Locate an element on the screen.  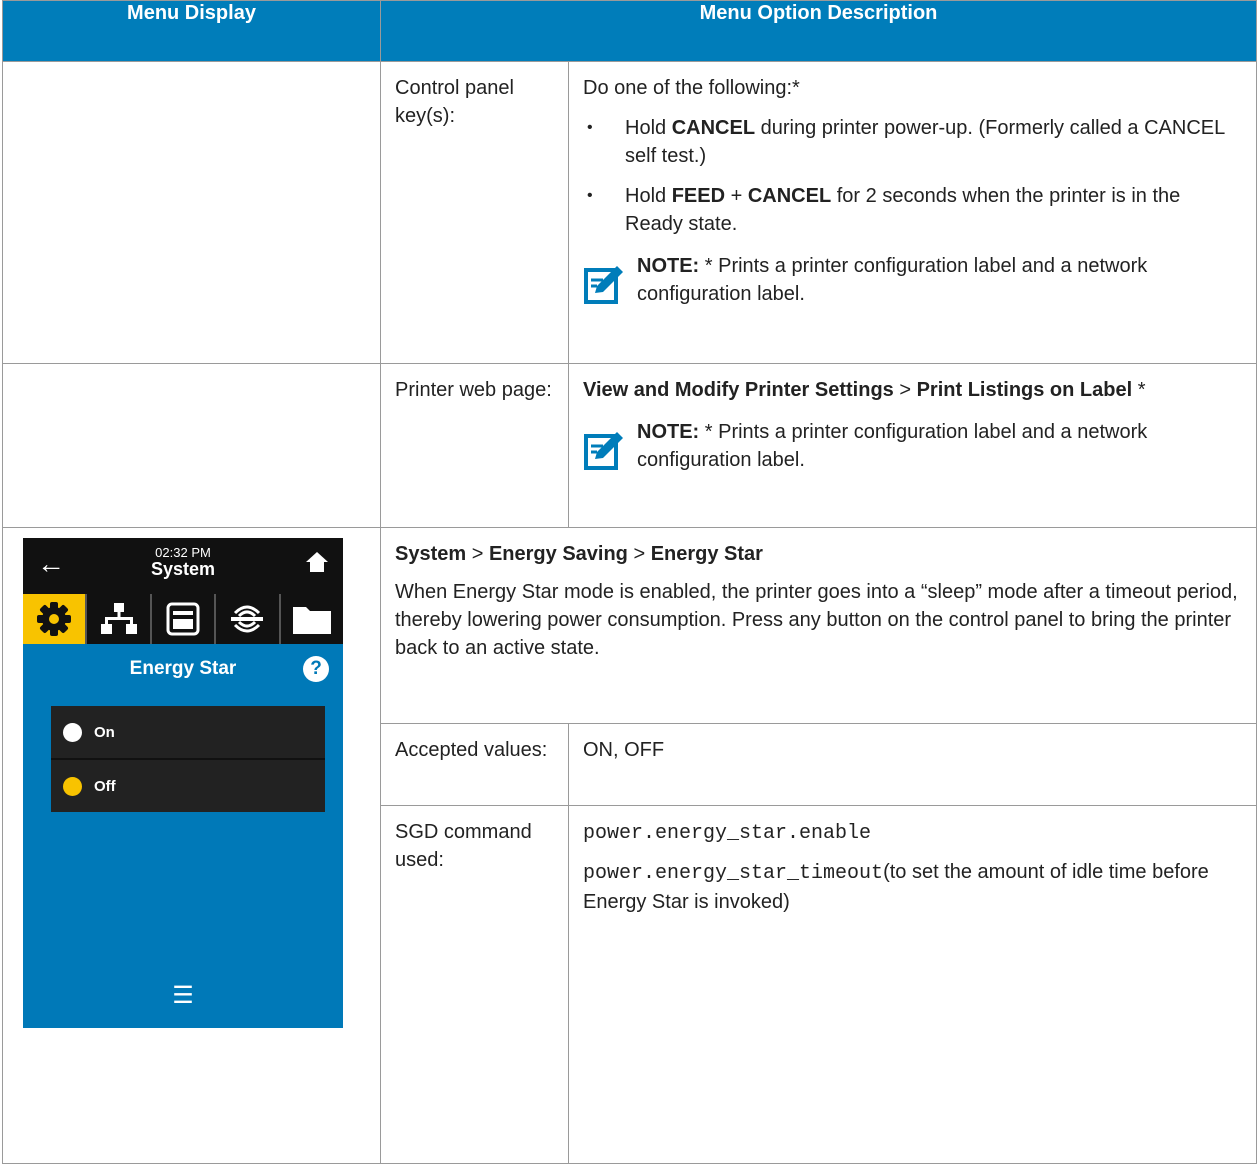
tab-print is located at coordinates (181, 619).